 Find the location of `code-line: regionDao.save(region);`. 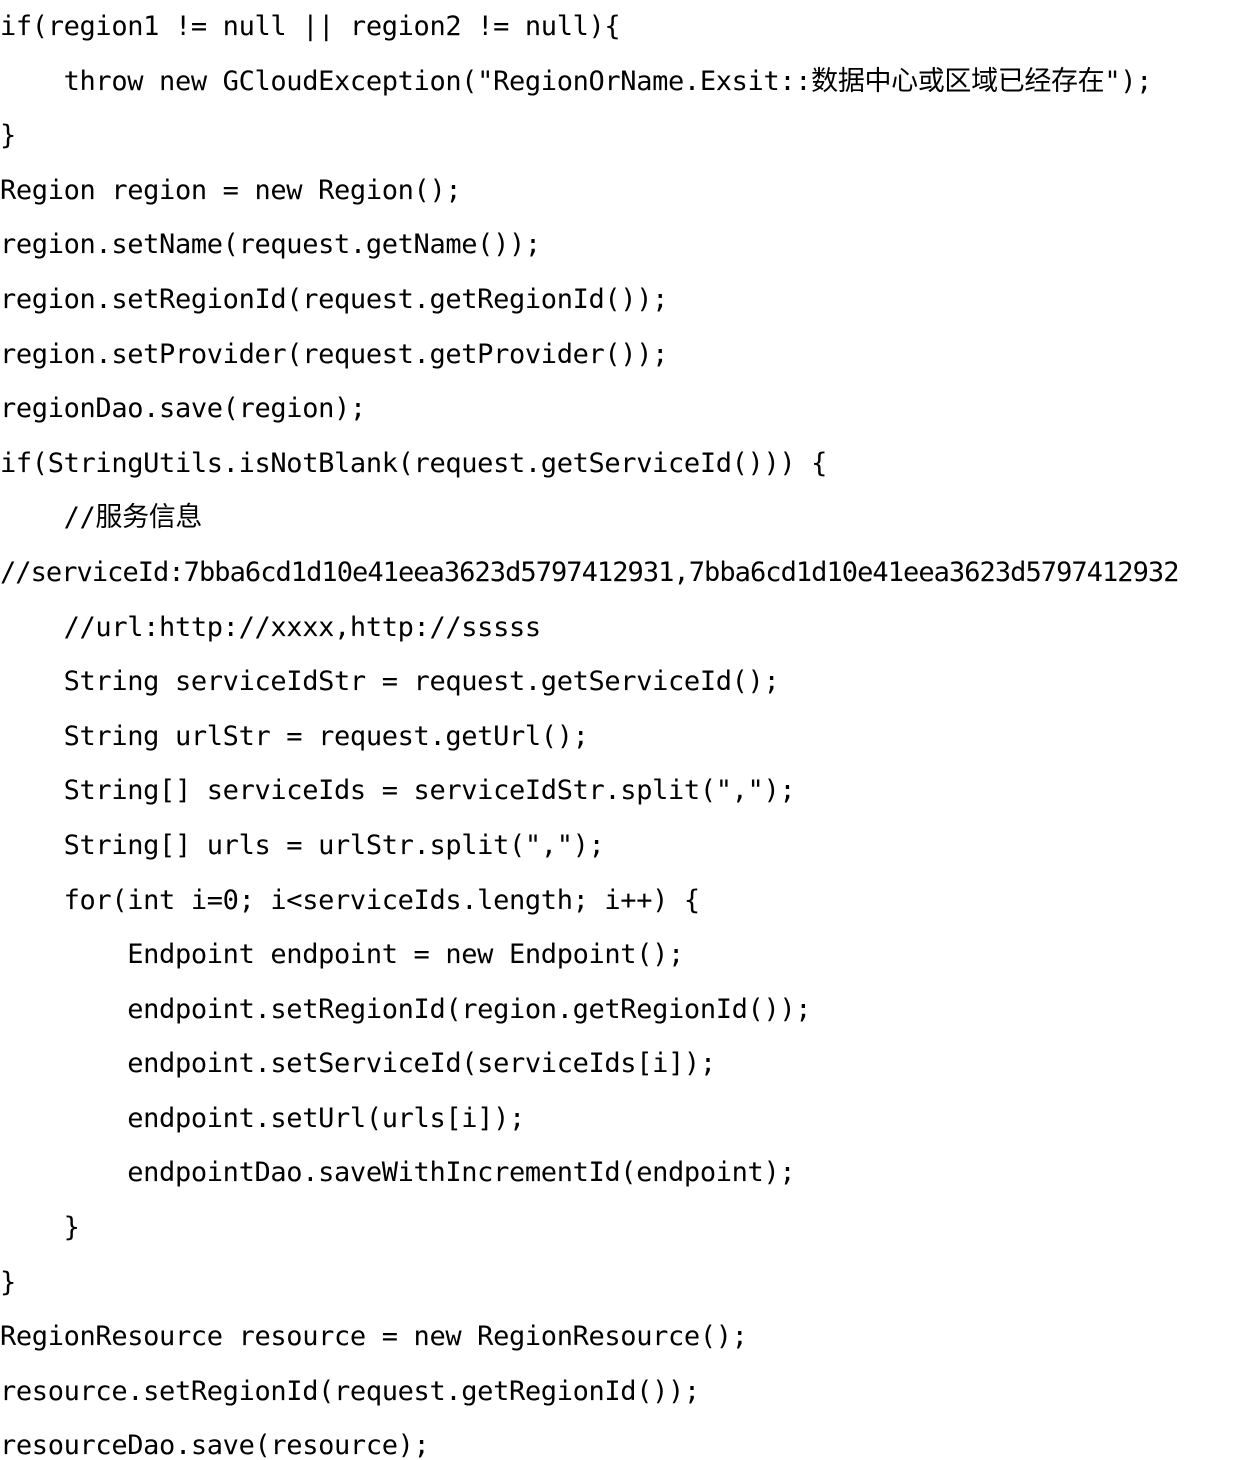

code-line: regionDao.save(region); is located at coordinates (183, 409).